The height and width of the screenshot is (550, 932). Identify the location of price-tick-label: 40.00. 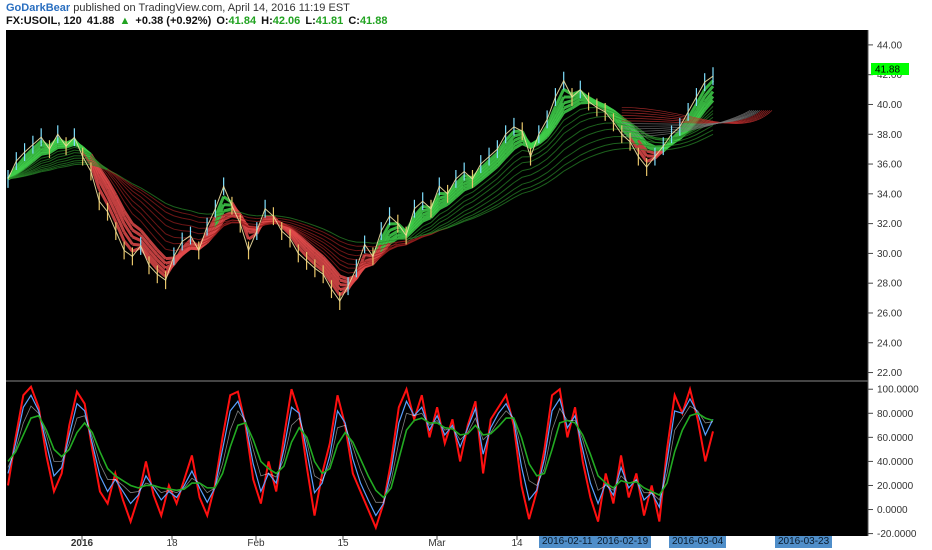
(889, 105).